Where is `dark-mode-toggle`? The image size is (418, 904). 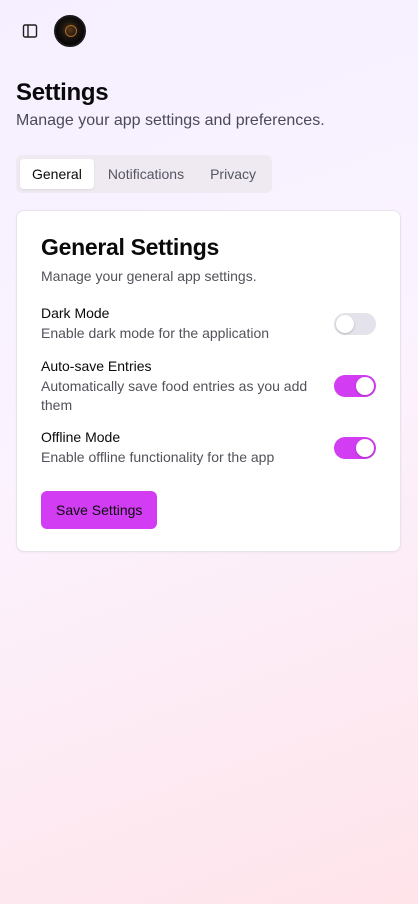 dark-mode-toggle is located at coordinates (355, 323).